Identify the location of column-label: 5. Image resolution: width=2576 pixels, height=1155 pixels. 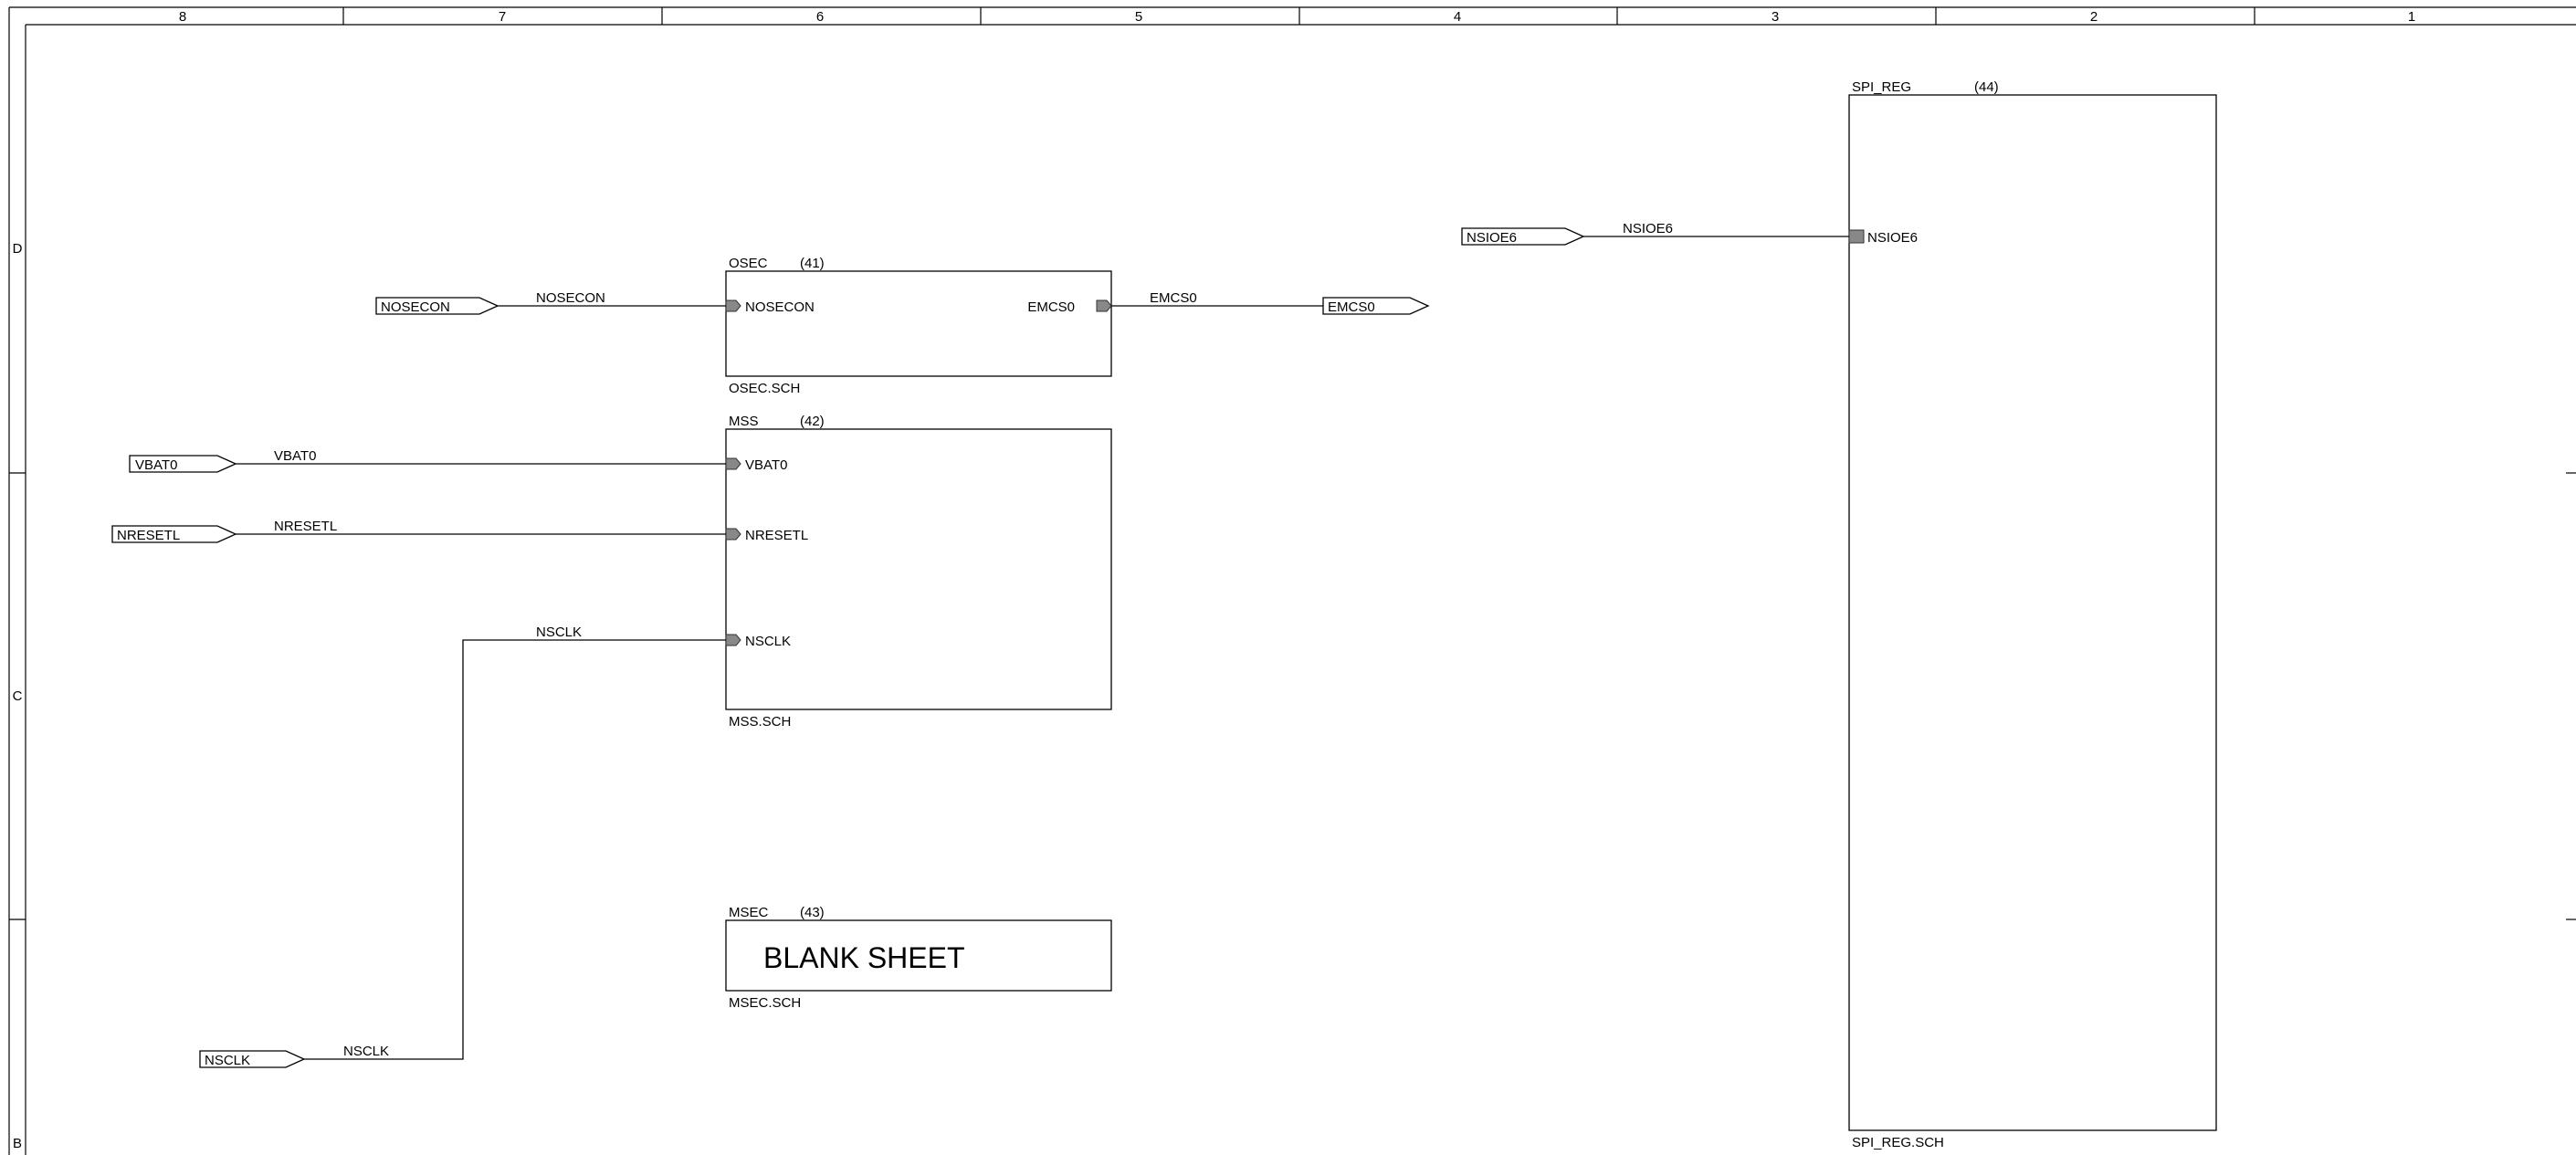
(1138, 17).